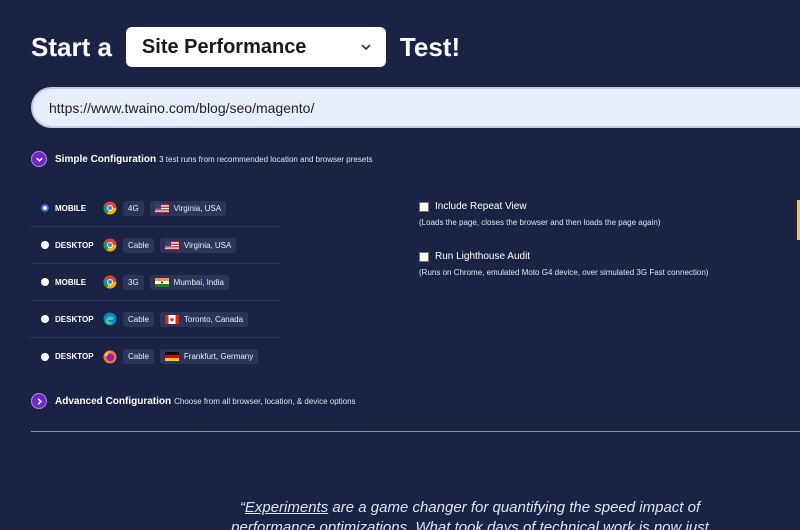  What do you see at coordinates (133, 282) in the screenshot?
I see `preset-connection: 3G` at bounding box center [133, 282].